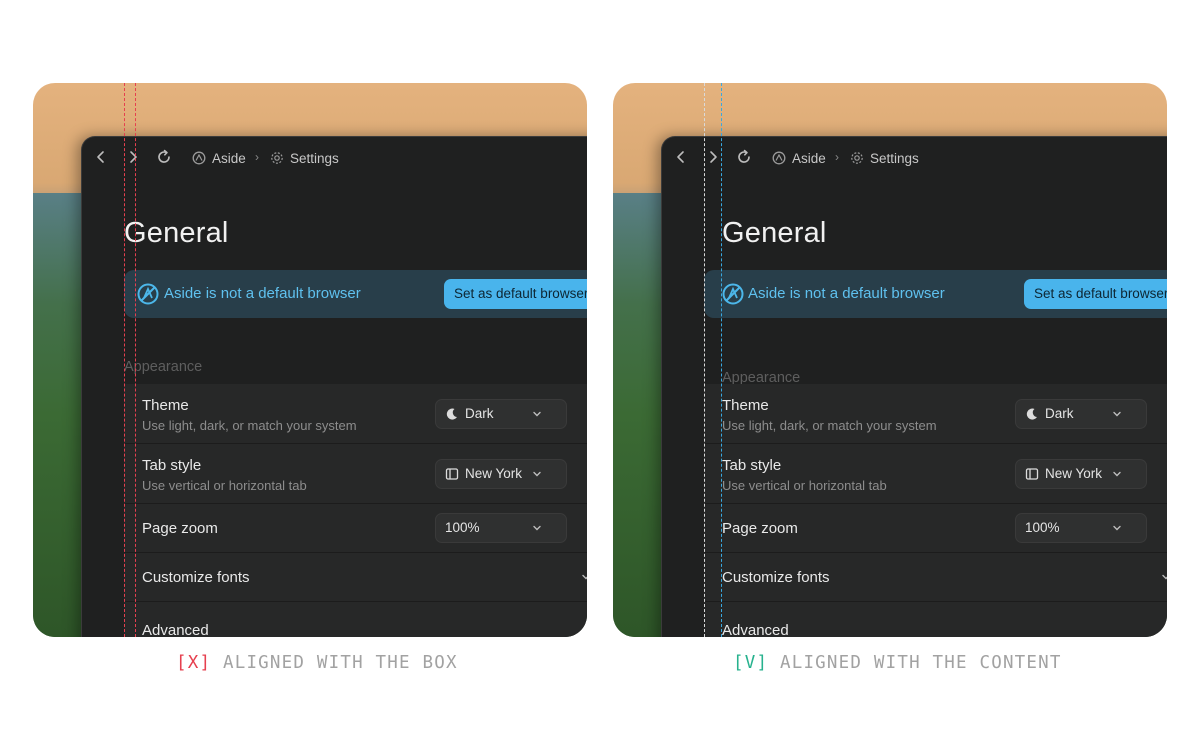 Image resolution: width=1200 pixels, height=739 pixels. What do you see at coordinates (340, 663) in the screenshot?
I see `caption-text: ALIGNED WITH THE BOX` at bounding box center [340, 663].